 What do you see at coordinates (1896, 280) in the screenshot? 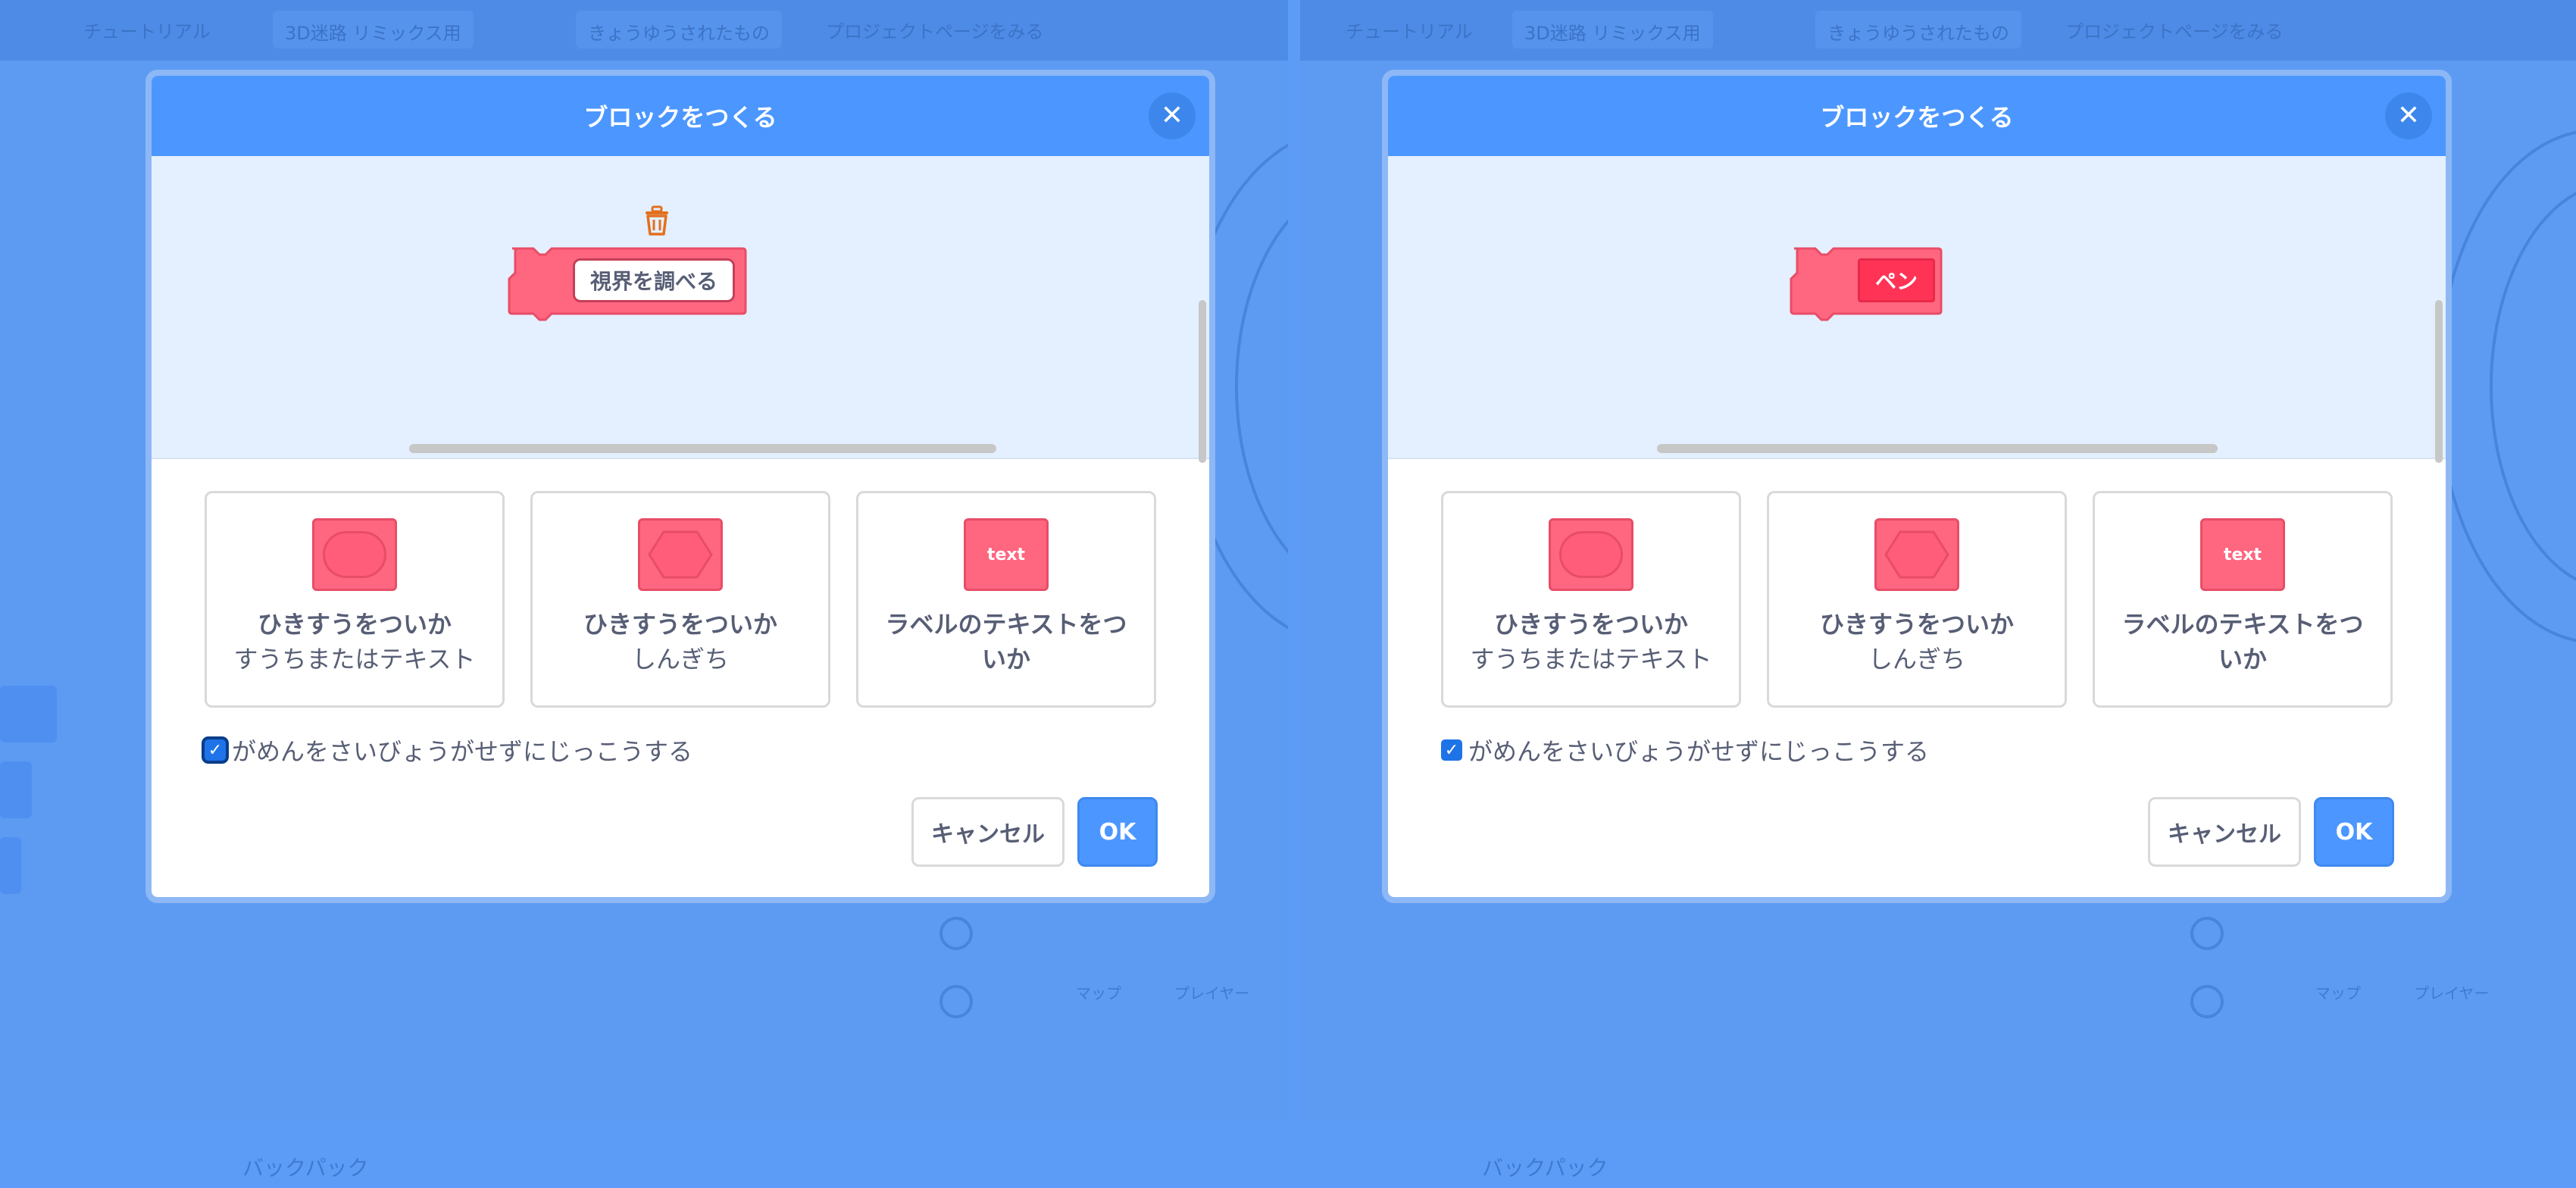
I see `block-label-field: ペン` at bounding box center [1896, 280].